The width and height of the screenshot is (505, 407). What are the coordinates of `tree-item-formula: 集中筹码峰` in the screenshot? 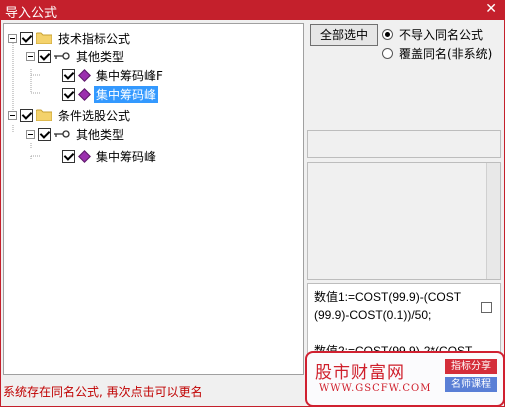 It's located at (110, 156).